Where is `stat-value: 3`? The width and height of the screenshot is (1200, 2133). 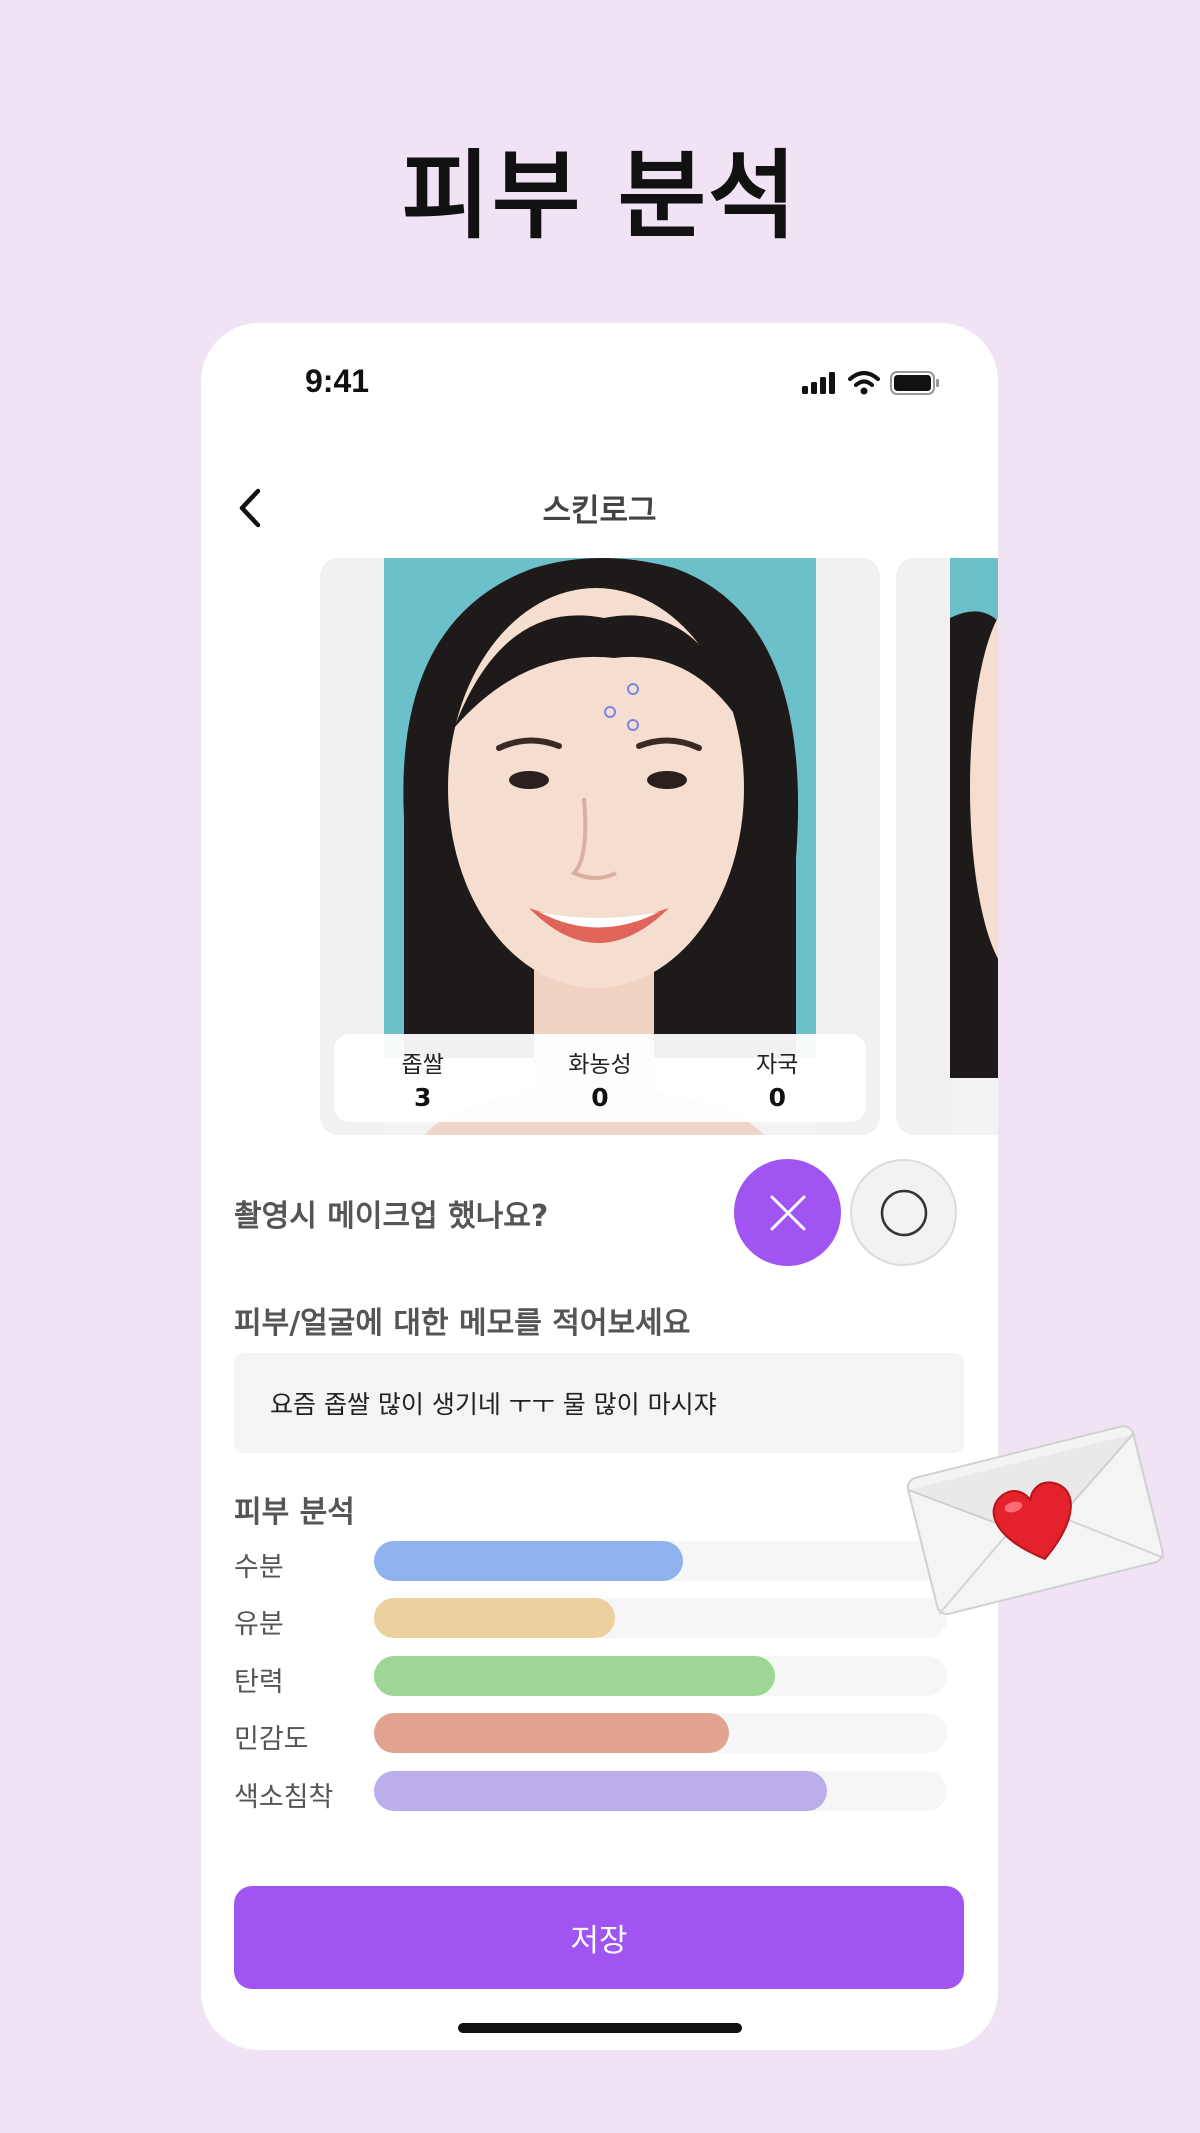 stat-value: 3 is located at coordinates (422, 1097).